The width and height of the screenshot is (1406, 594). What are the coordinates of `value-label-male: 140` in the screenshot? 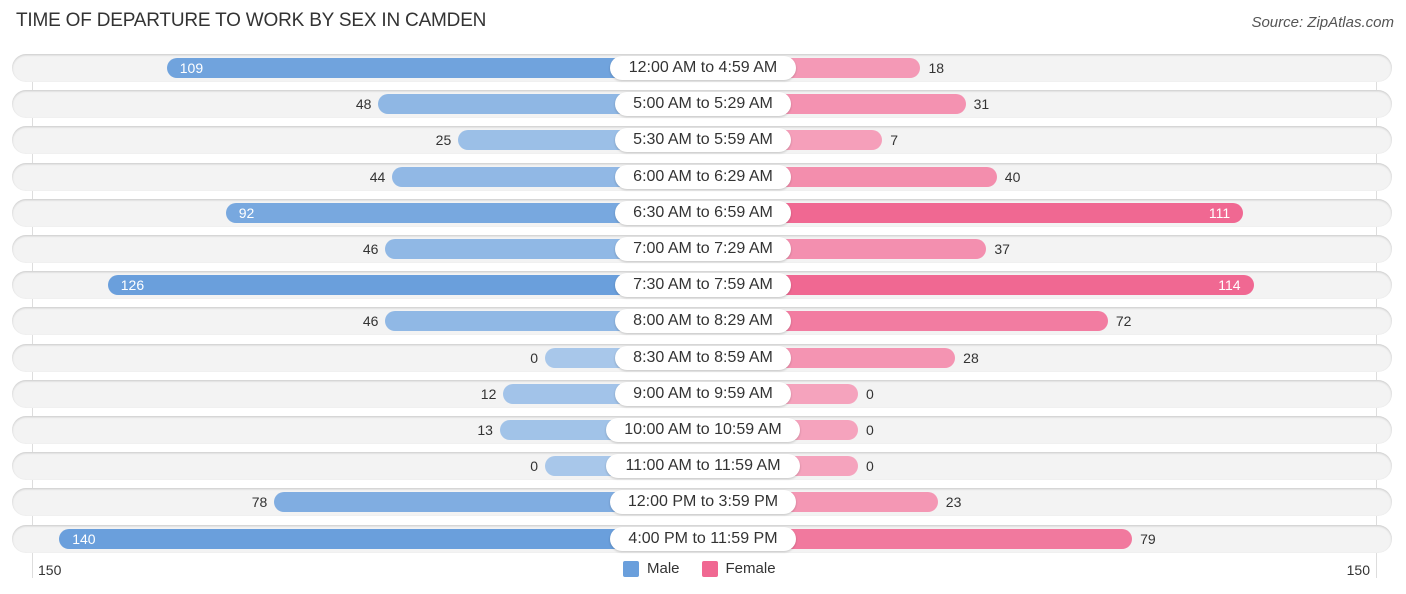 It's located at (84, 538).